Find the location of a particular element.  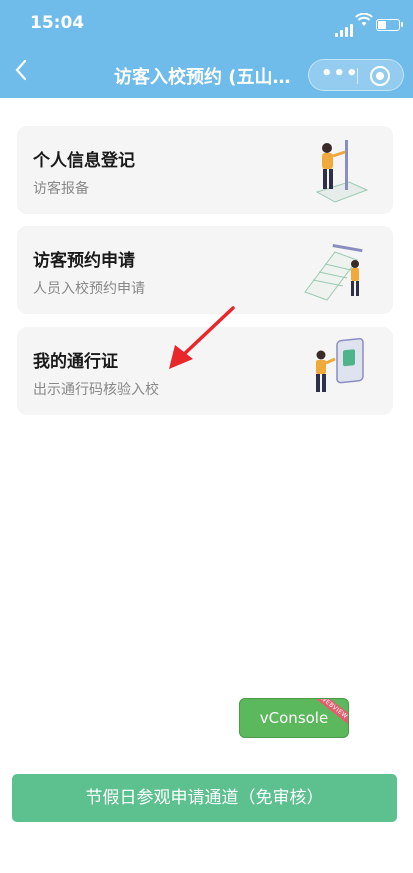

vconsole-label: vConsole is located at coordinates (294, 718).